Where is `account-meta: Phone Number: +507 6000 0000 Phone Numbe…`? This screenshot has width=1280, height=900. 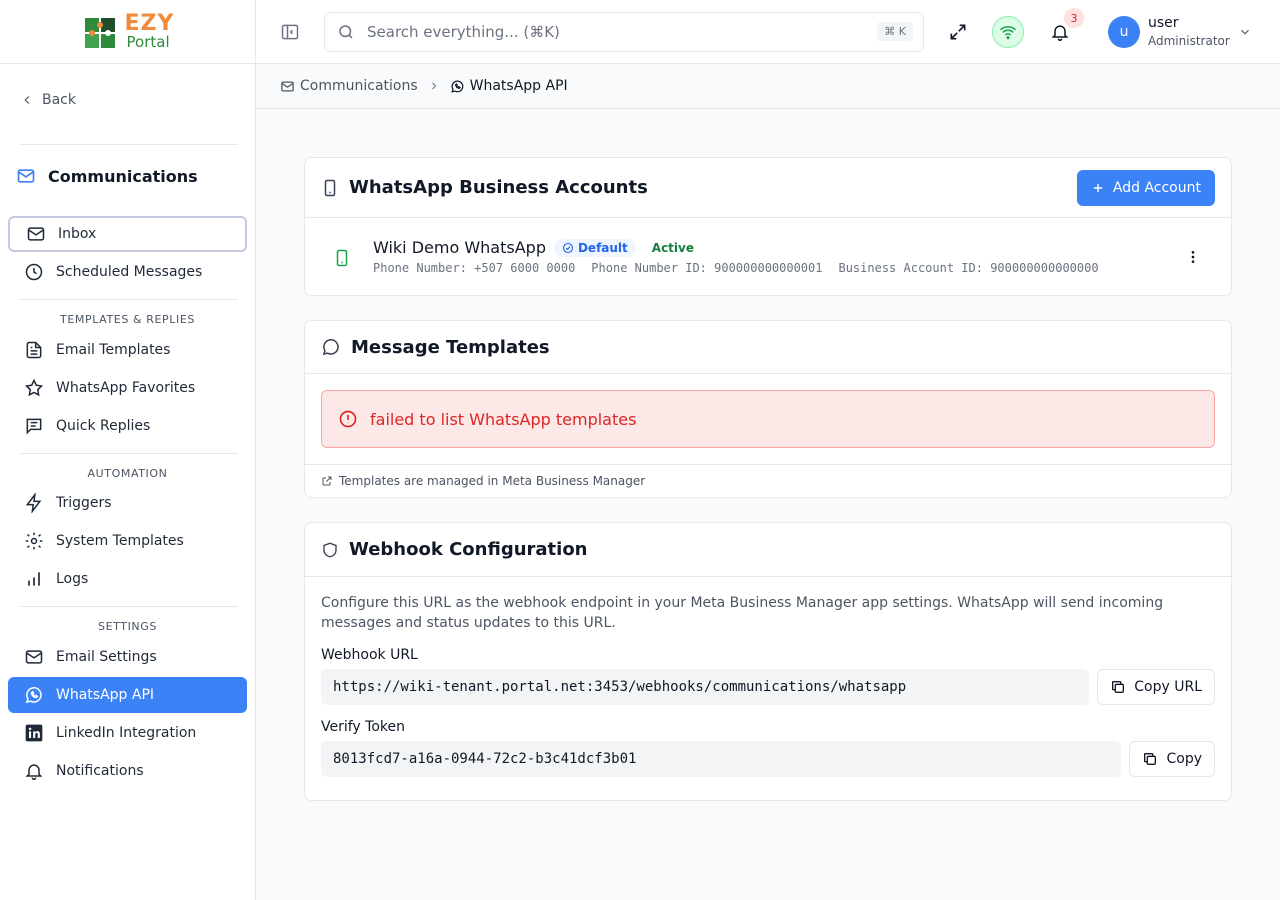
account-meta: Phone Number: +507 6000 0000 Phone Numbe… is located at coordinates (736, 268).